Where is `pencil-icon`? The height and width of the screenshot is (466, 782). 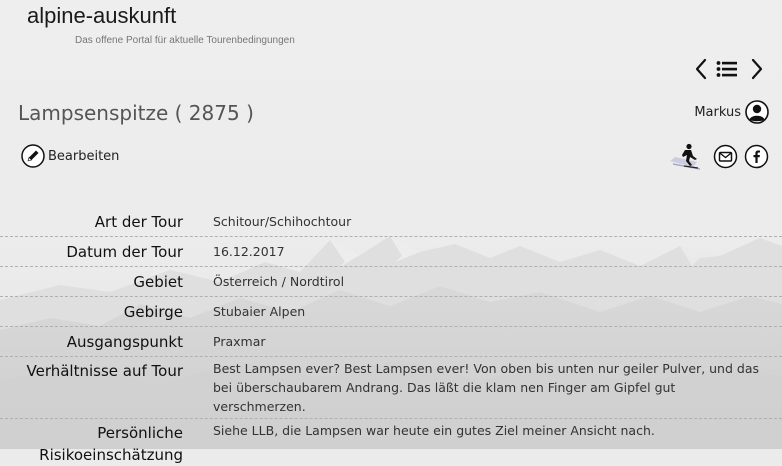 pencil-icon is located at coordinates (33, 156).